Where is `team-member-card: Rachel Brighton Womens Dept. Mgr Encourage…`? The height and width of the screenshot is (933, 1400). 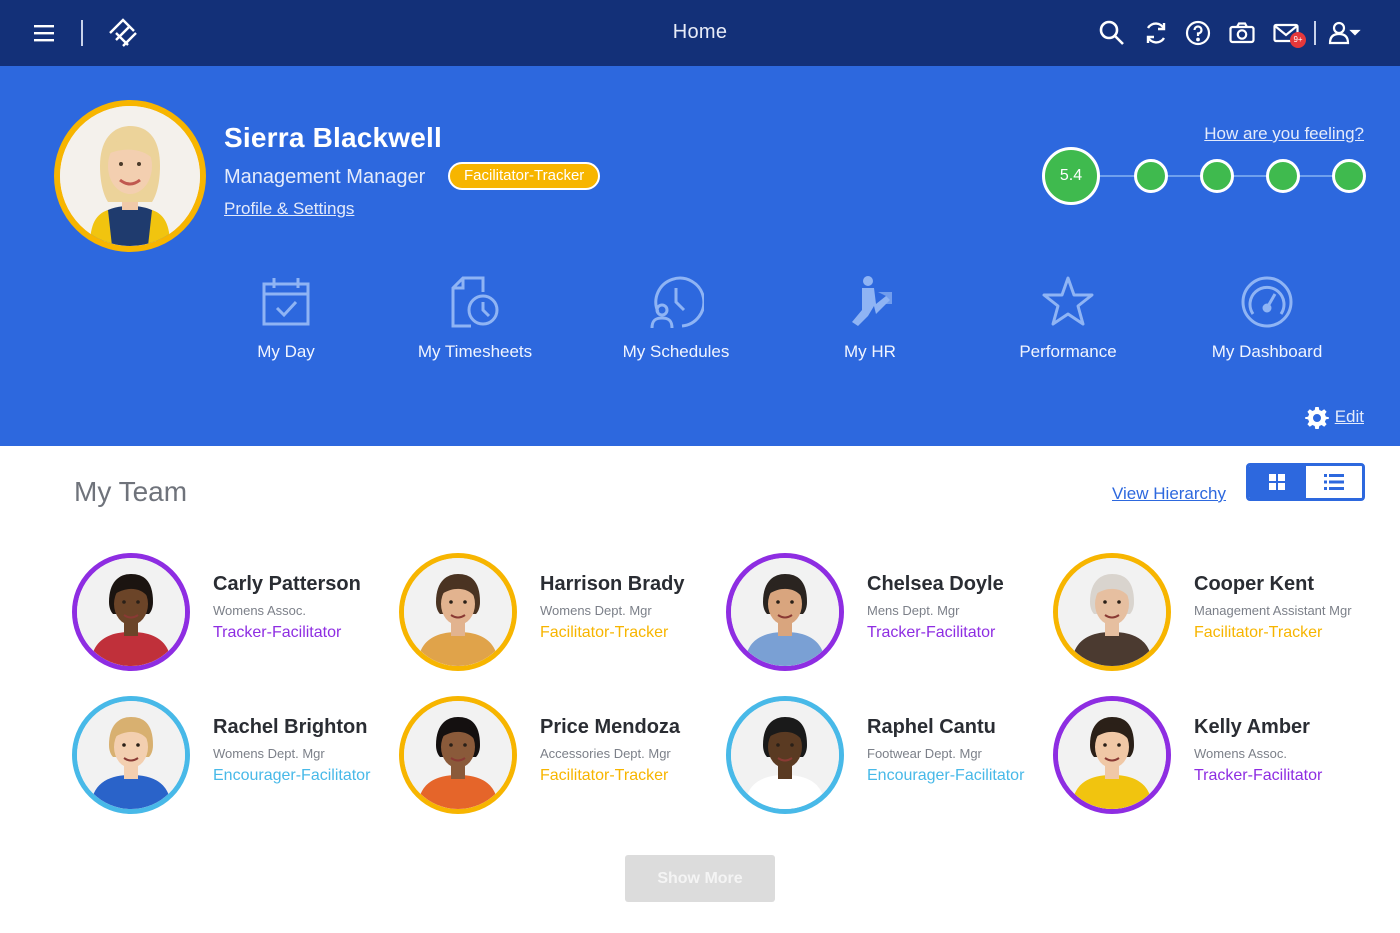 team-member-card: Rachel Brighton Womens Dept. Mgr Encourage… is located at coordinates (232, 756).